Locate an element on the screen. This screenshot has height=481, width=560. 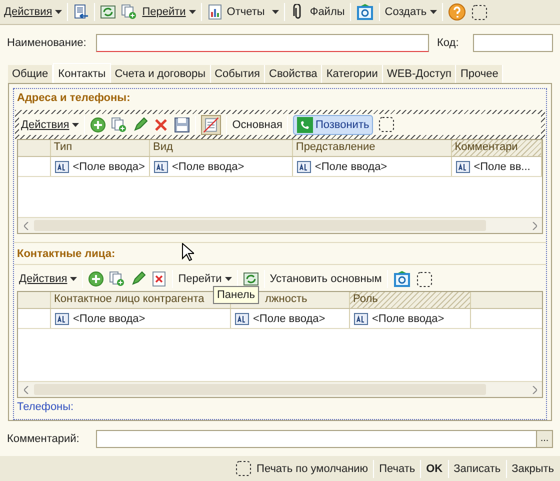
toolbar-button: Отчеты is located at coordinates (242, 12).